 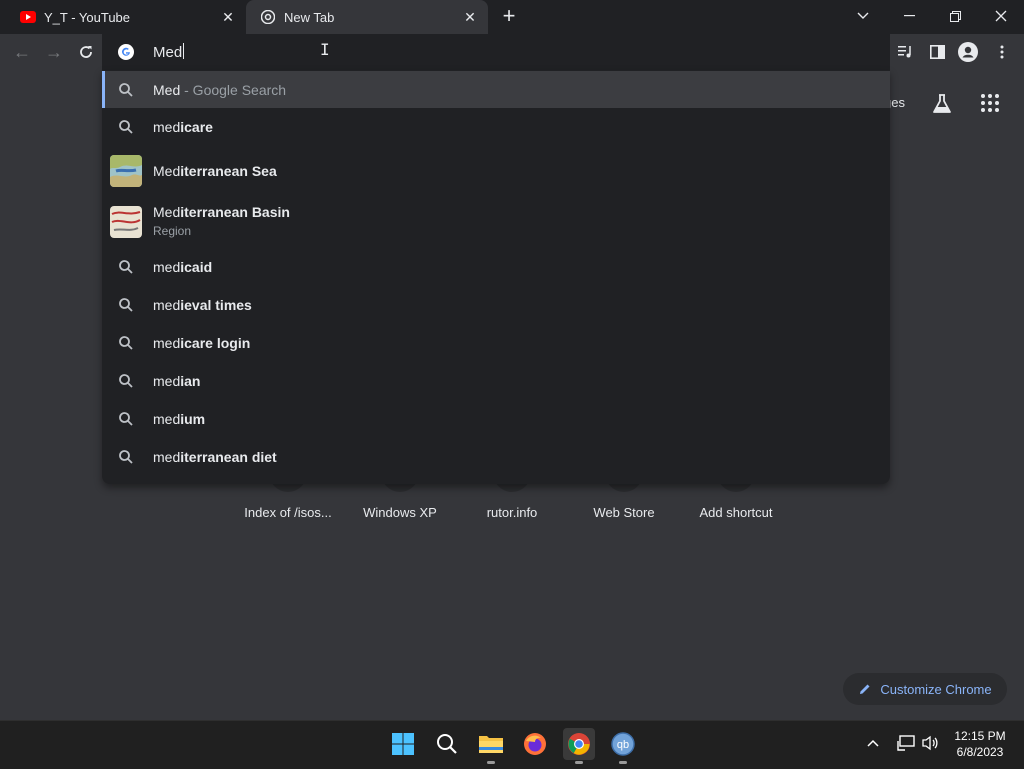 What do you see at coordinates (925, 689) in the screenshot?
I see `customize-chrome-button: Customize Chrome` at bounding box center [925, 689].